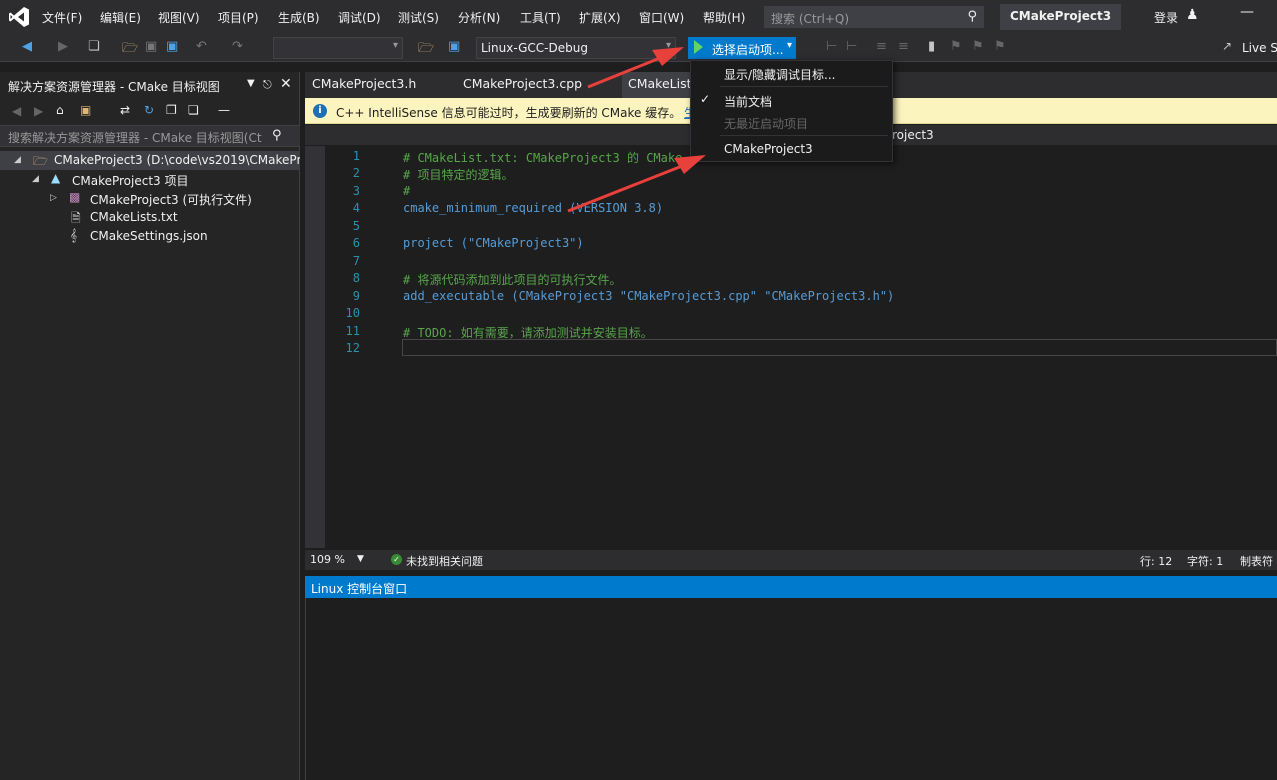 This screenshot has width=1277, height=780. I want to click on text-file-icon: 🗎, so click(76, 218).